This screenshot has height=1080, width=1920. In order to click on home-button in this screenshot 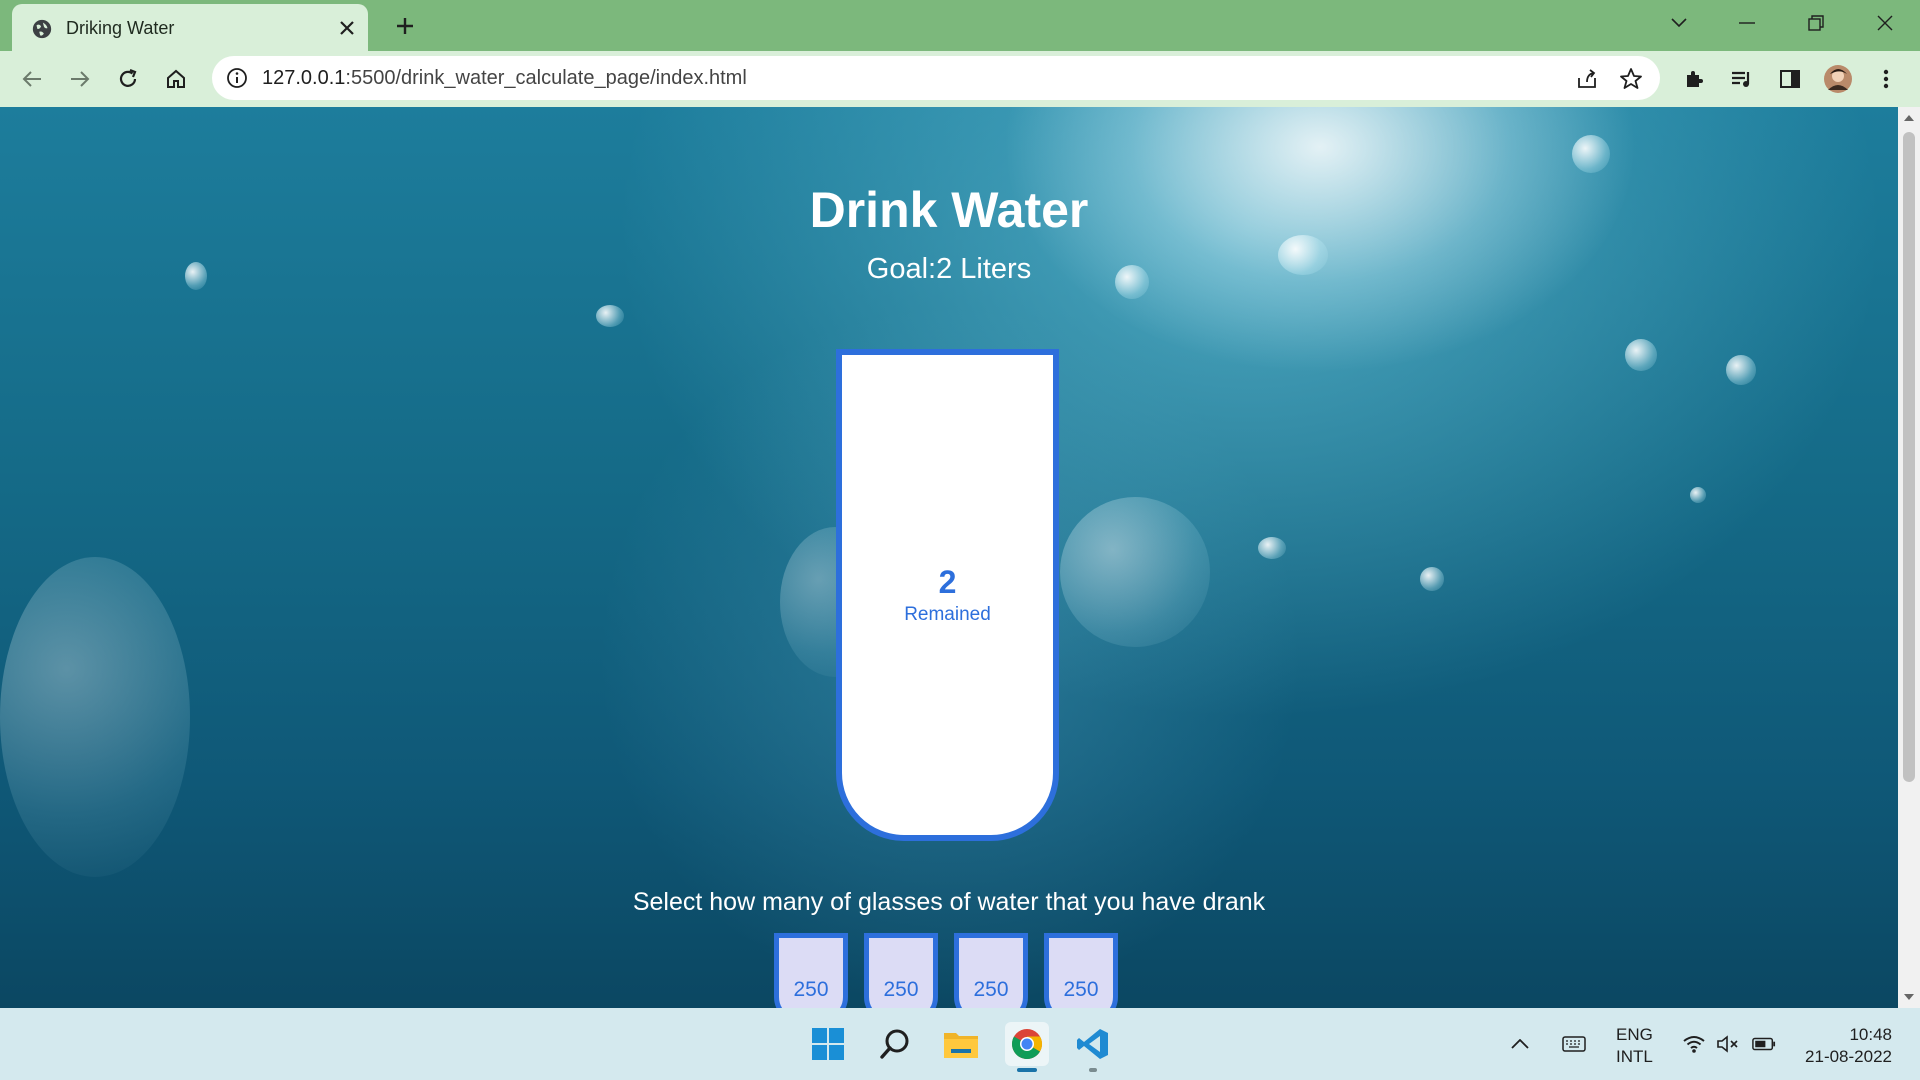, I will do `click(176, 79)`.